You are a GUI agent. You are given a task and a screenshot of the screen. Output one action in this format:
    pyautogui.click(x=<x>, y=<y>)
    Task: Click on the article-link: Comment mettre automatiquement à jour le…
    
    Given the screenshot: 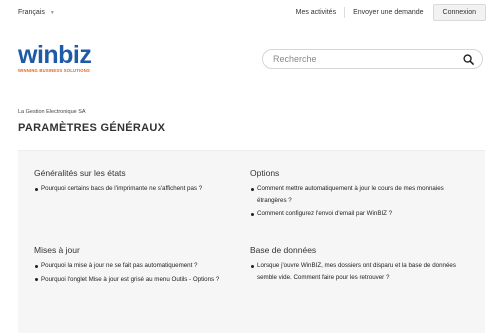 What is the action you would take?
    pyautogui.click(x=362, y=194)
    